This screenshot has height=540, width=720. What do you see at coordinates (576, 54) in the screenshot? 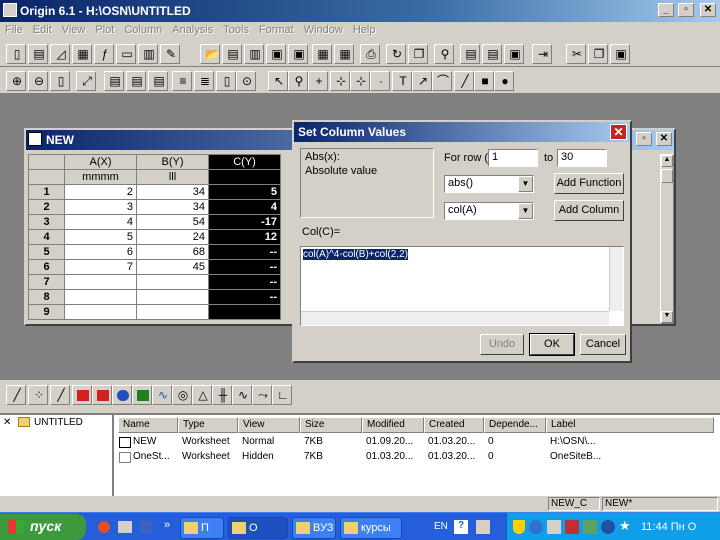
I see `cut-button: ✂` at bounding box center [576, 54].